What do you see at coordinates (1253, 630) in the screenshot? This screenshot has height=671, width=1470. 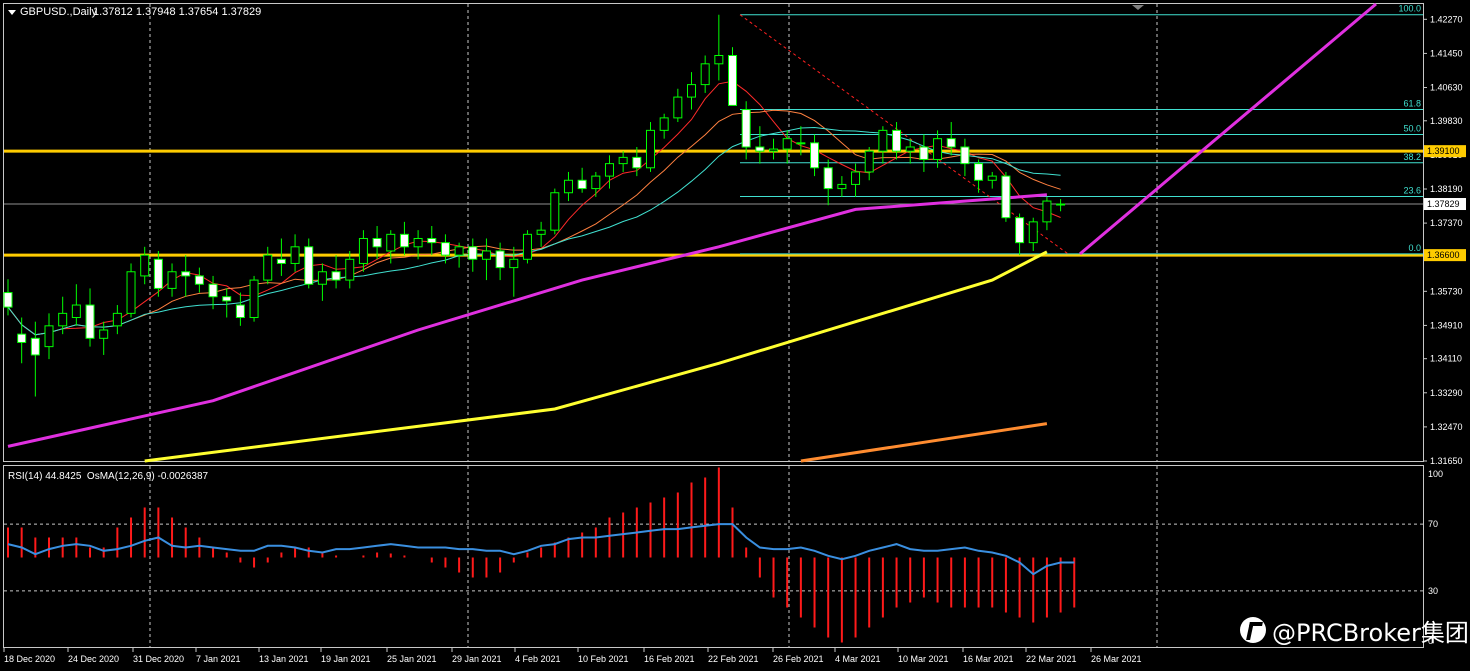 I see `prc-logo-icon` at bounding box center [1253, 630].